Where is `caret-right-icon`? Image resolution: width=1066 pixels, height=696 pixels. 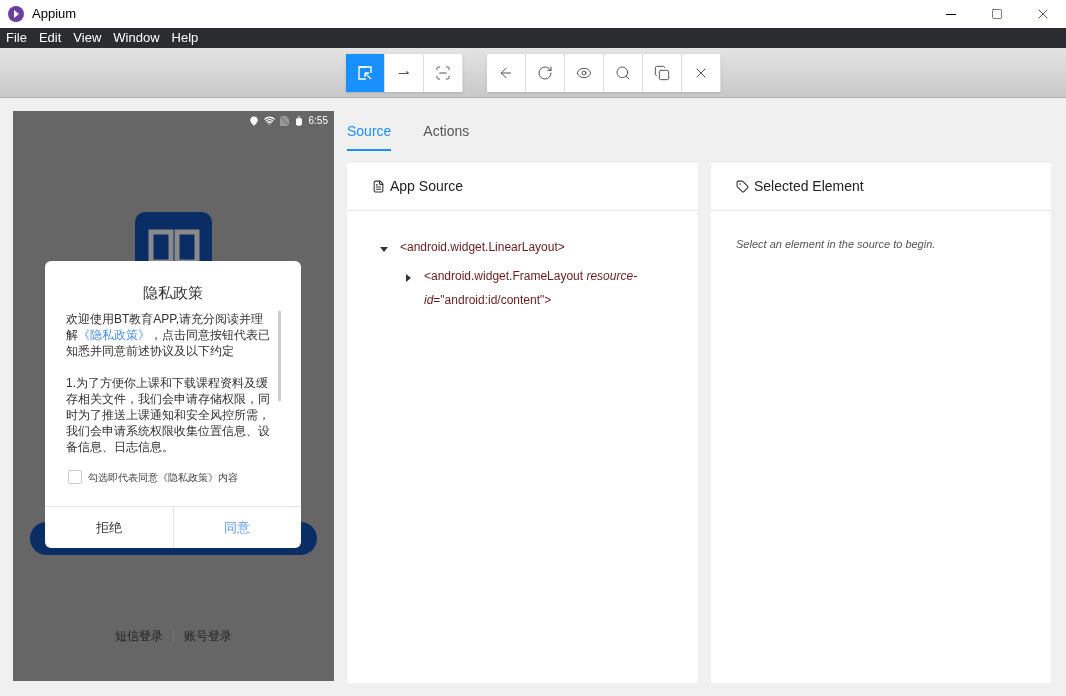
caret-right-icon is located at coordinates (408, 278).